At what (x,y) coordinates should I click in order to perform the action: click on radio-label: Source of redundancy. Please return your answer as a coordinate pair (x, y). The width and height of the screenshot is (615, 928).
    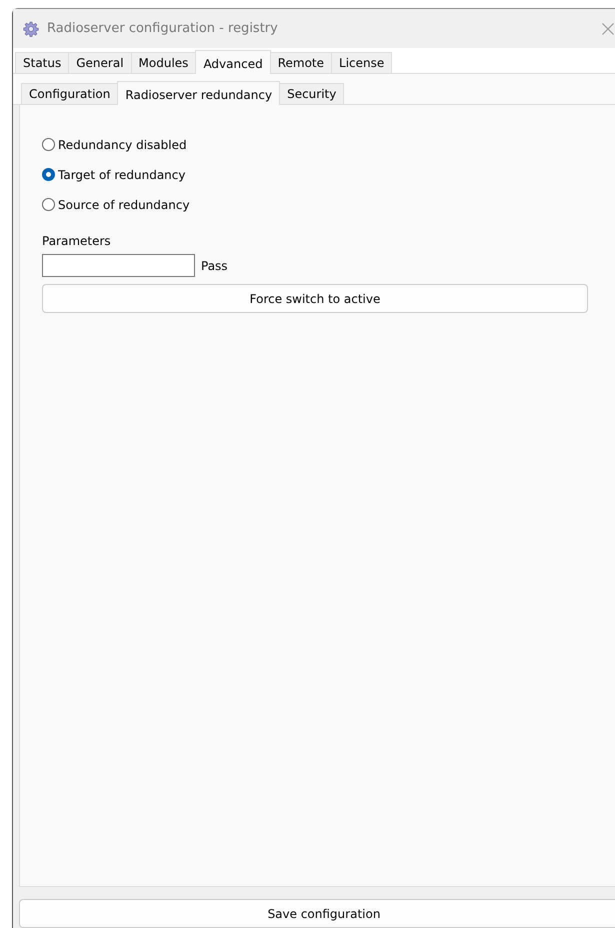
    Looking at the image, I should click on (124, 205).